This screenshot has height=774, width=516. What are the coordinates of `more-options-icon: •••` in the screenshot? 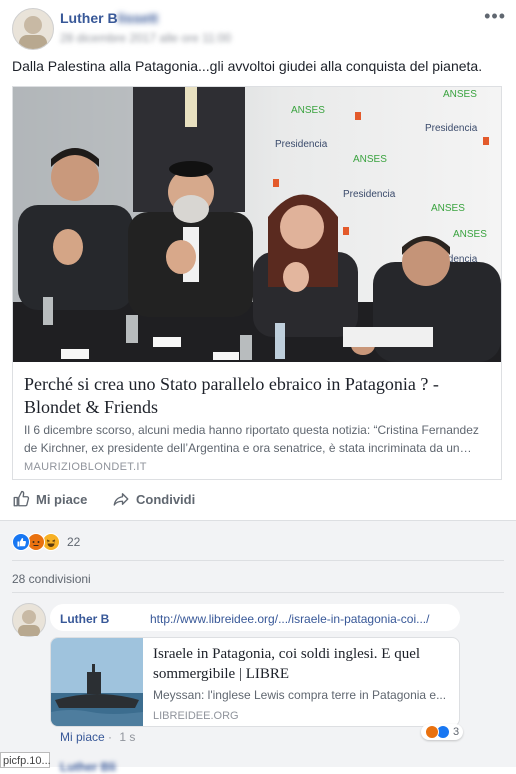 It's located at (495, 16).